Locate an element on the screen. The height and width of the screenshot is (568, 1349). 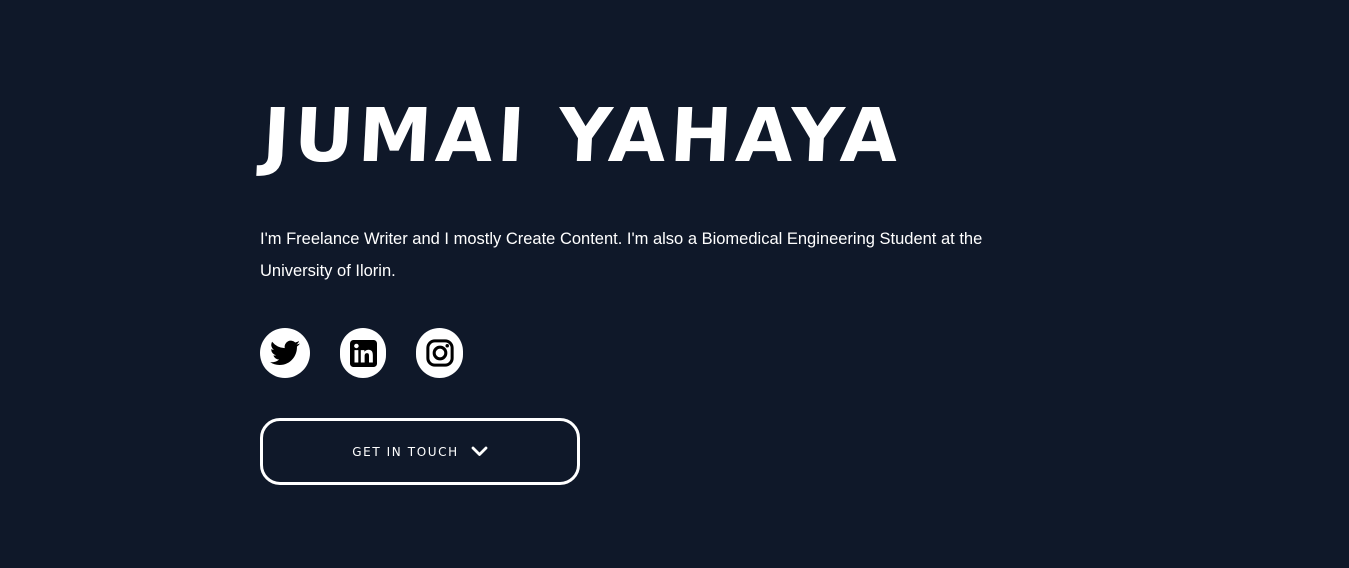
instagram-icon is located at coordinates (439, 353).